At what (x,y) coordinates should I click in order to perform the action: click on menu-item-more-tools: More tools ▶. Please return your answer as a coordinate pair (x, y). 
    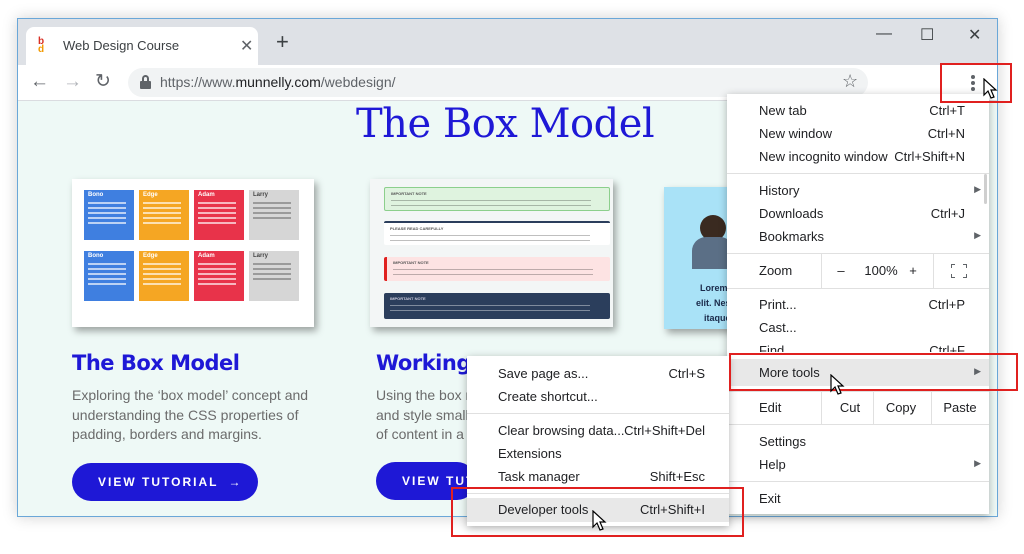
    Looking at the image, I should click on (858, 372).